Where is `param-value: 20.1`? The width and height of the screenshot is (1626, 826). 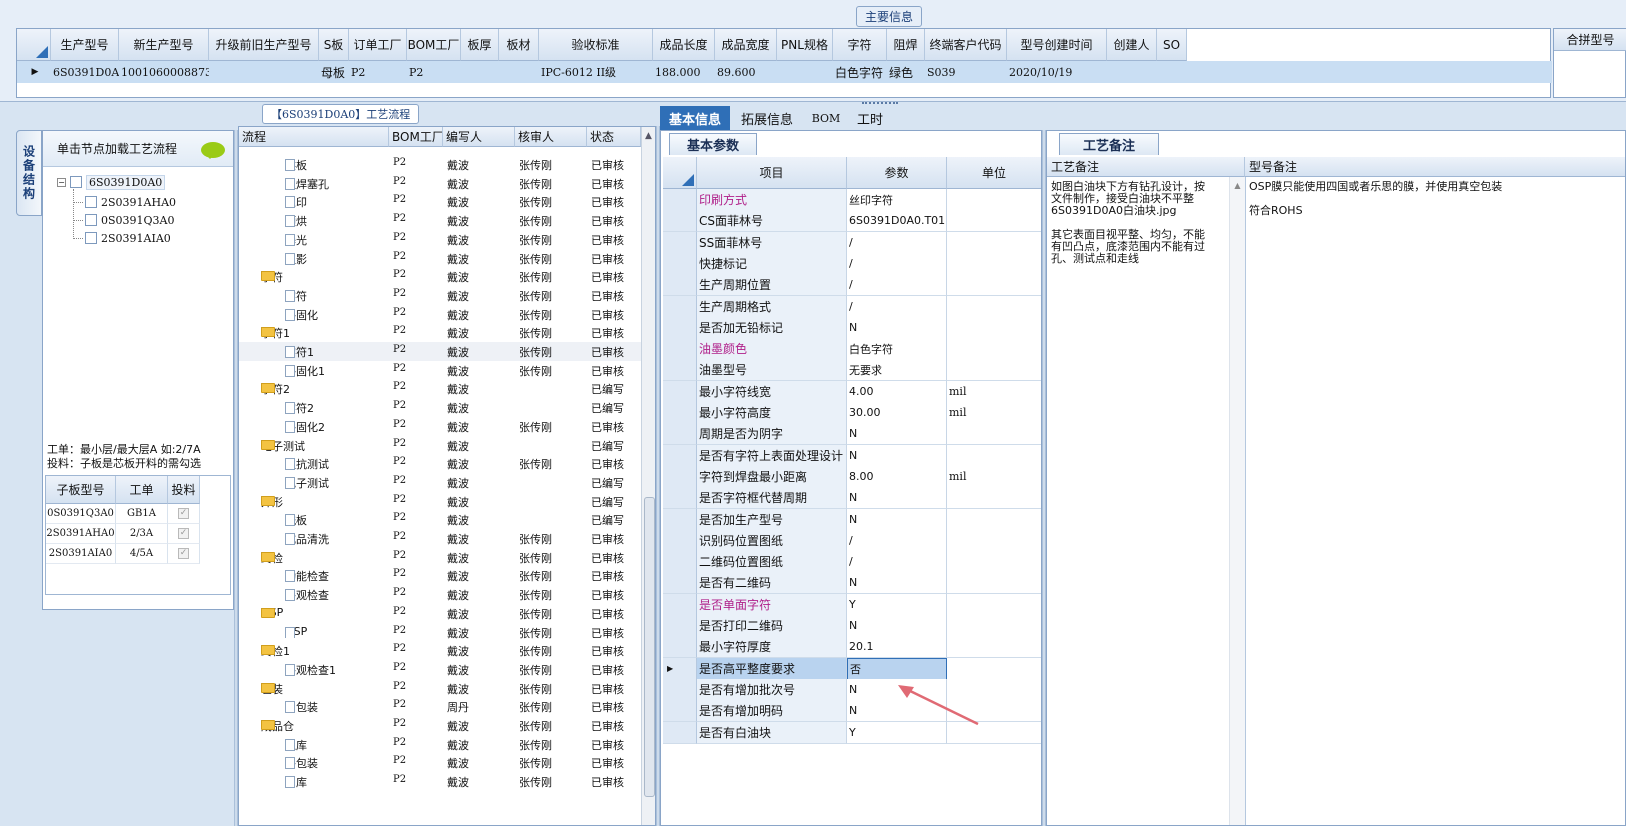 param-value: 20.1 is located at coordinates (897, 647).